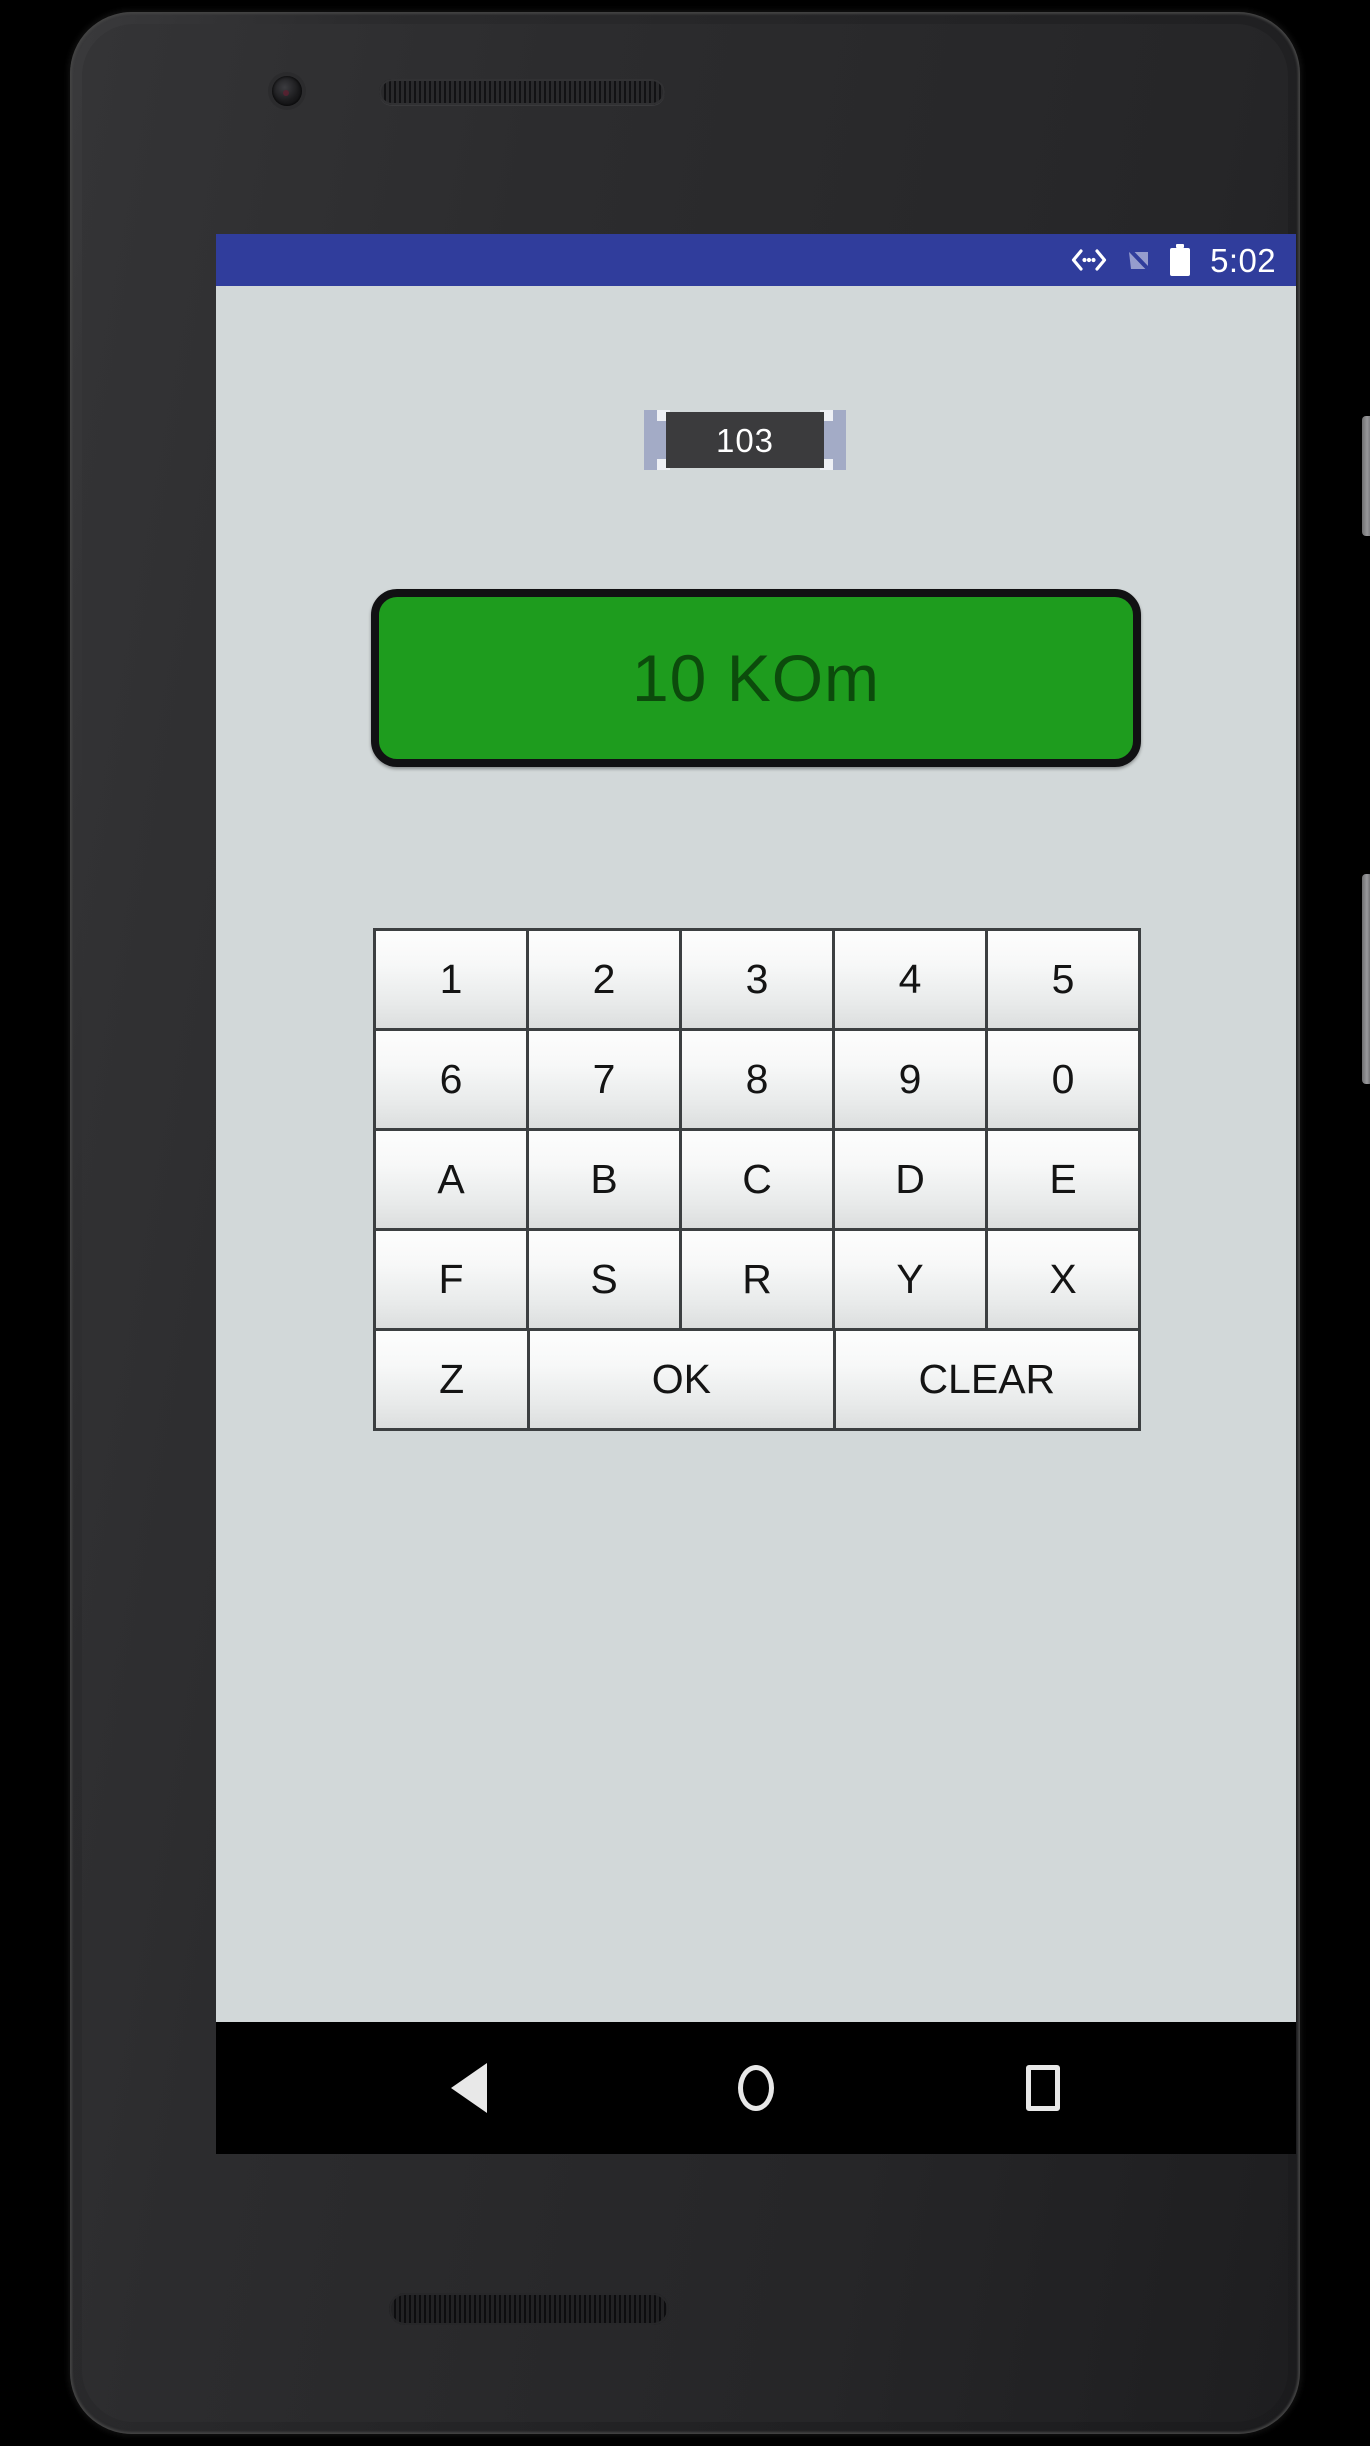 The height and width of the screenshot is (2446, 1370). I want to click on key-8: 8, so click(757, 1079).